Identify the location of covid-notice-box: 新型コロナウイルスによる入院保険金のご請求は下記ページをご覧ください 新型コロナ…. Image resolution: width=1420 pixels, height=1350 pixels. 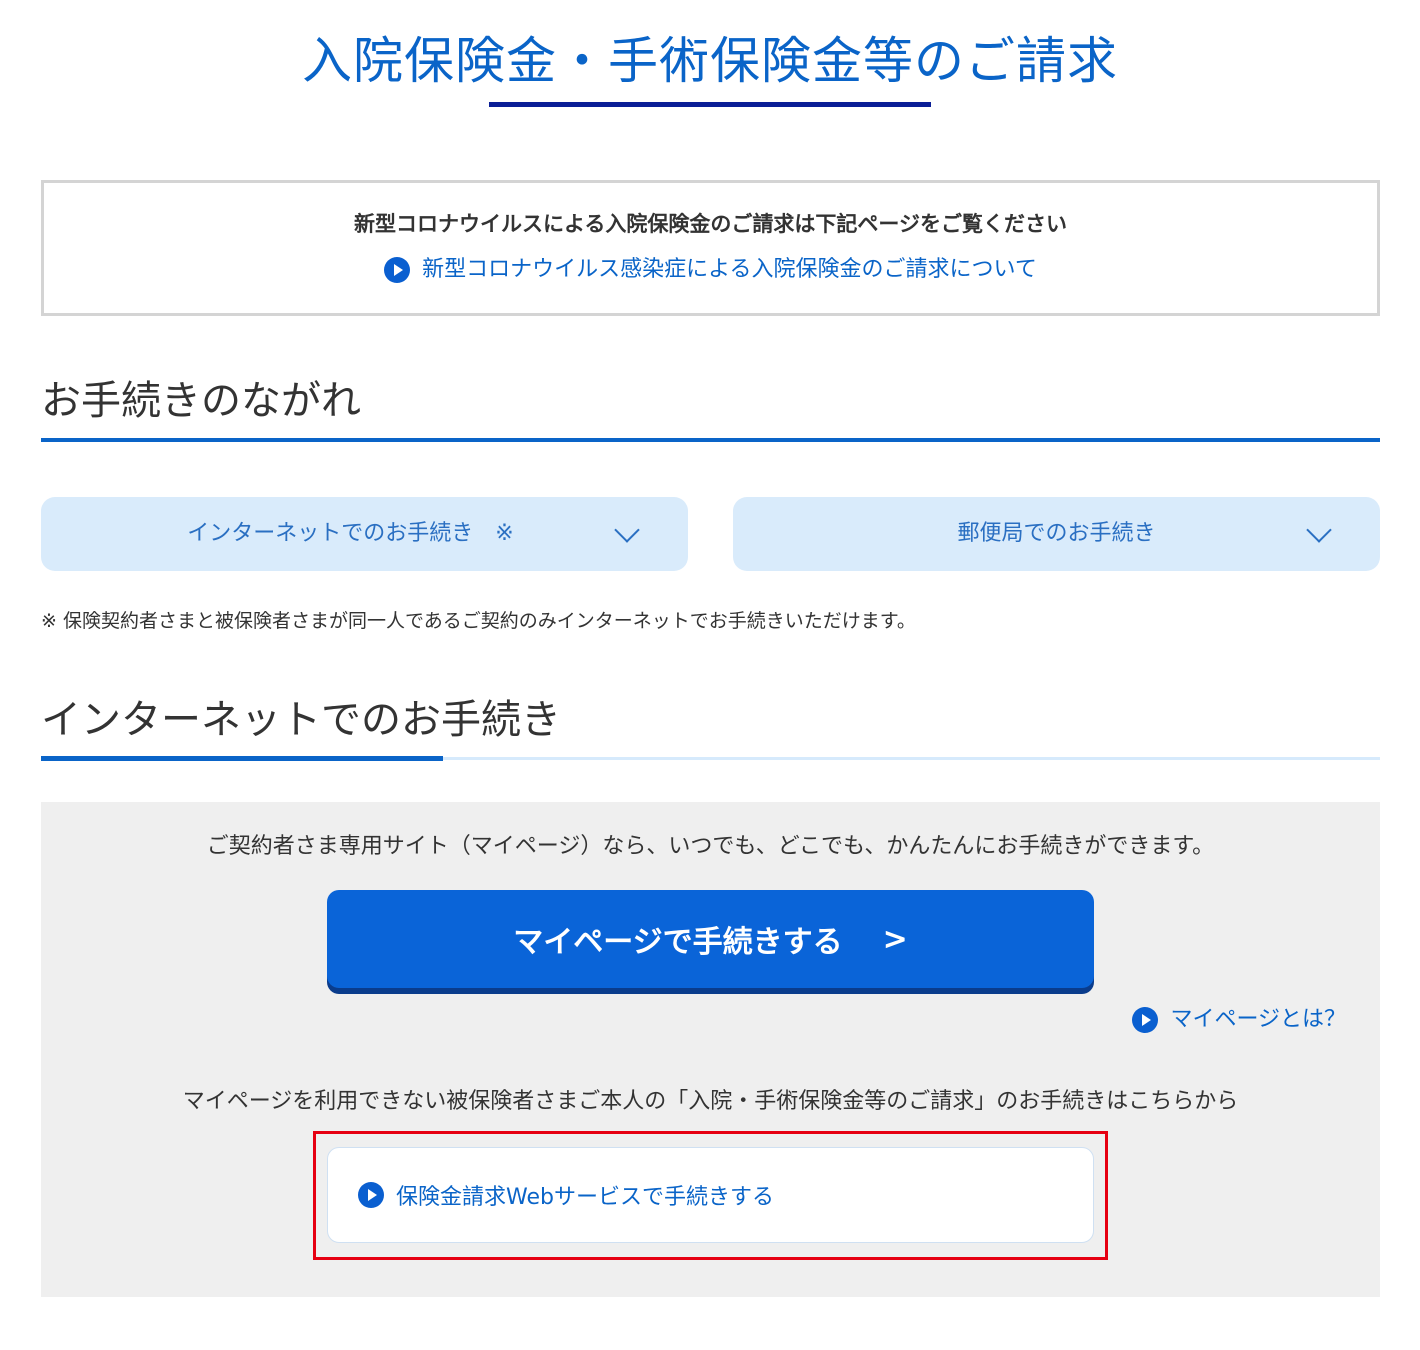
(710, 248).